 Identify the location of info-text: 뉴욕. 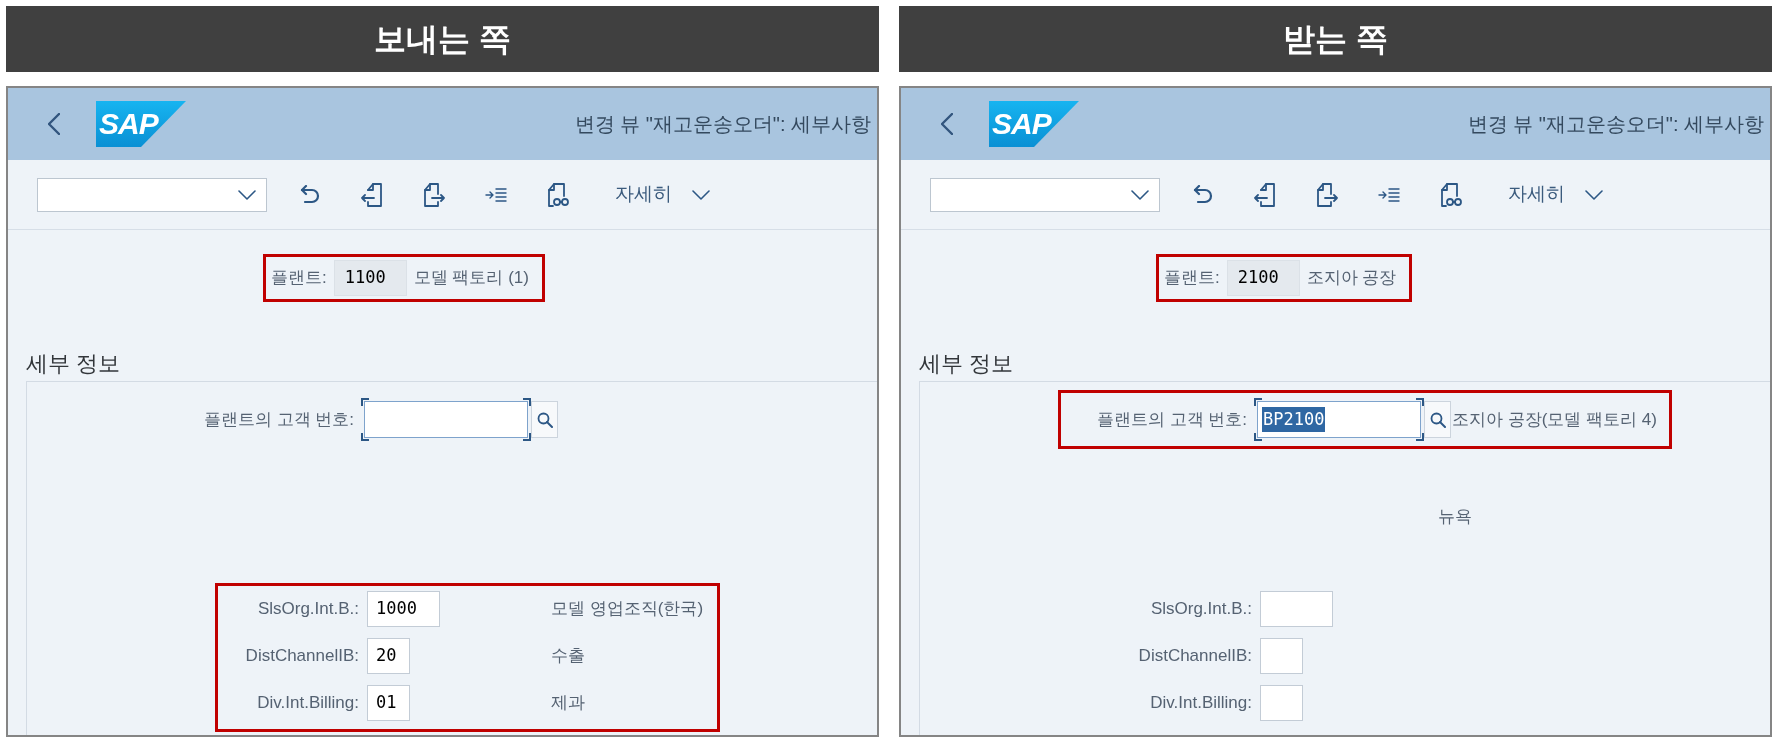
(1455, 517).